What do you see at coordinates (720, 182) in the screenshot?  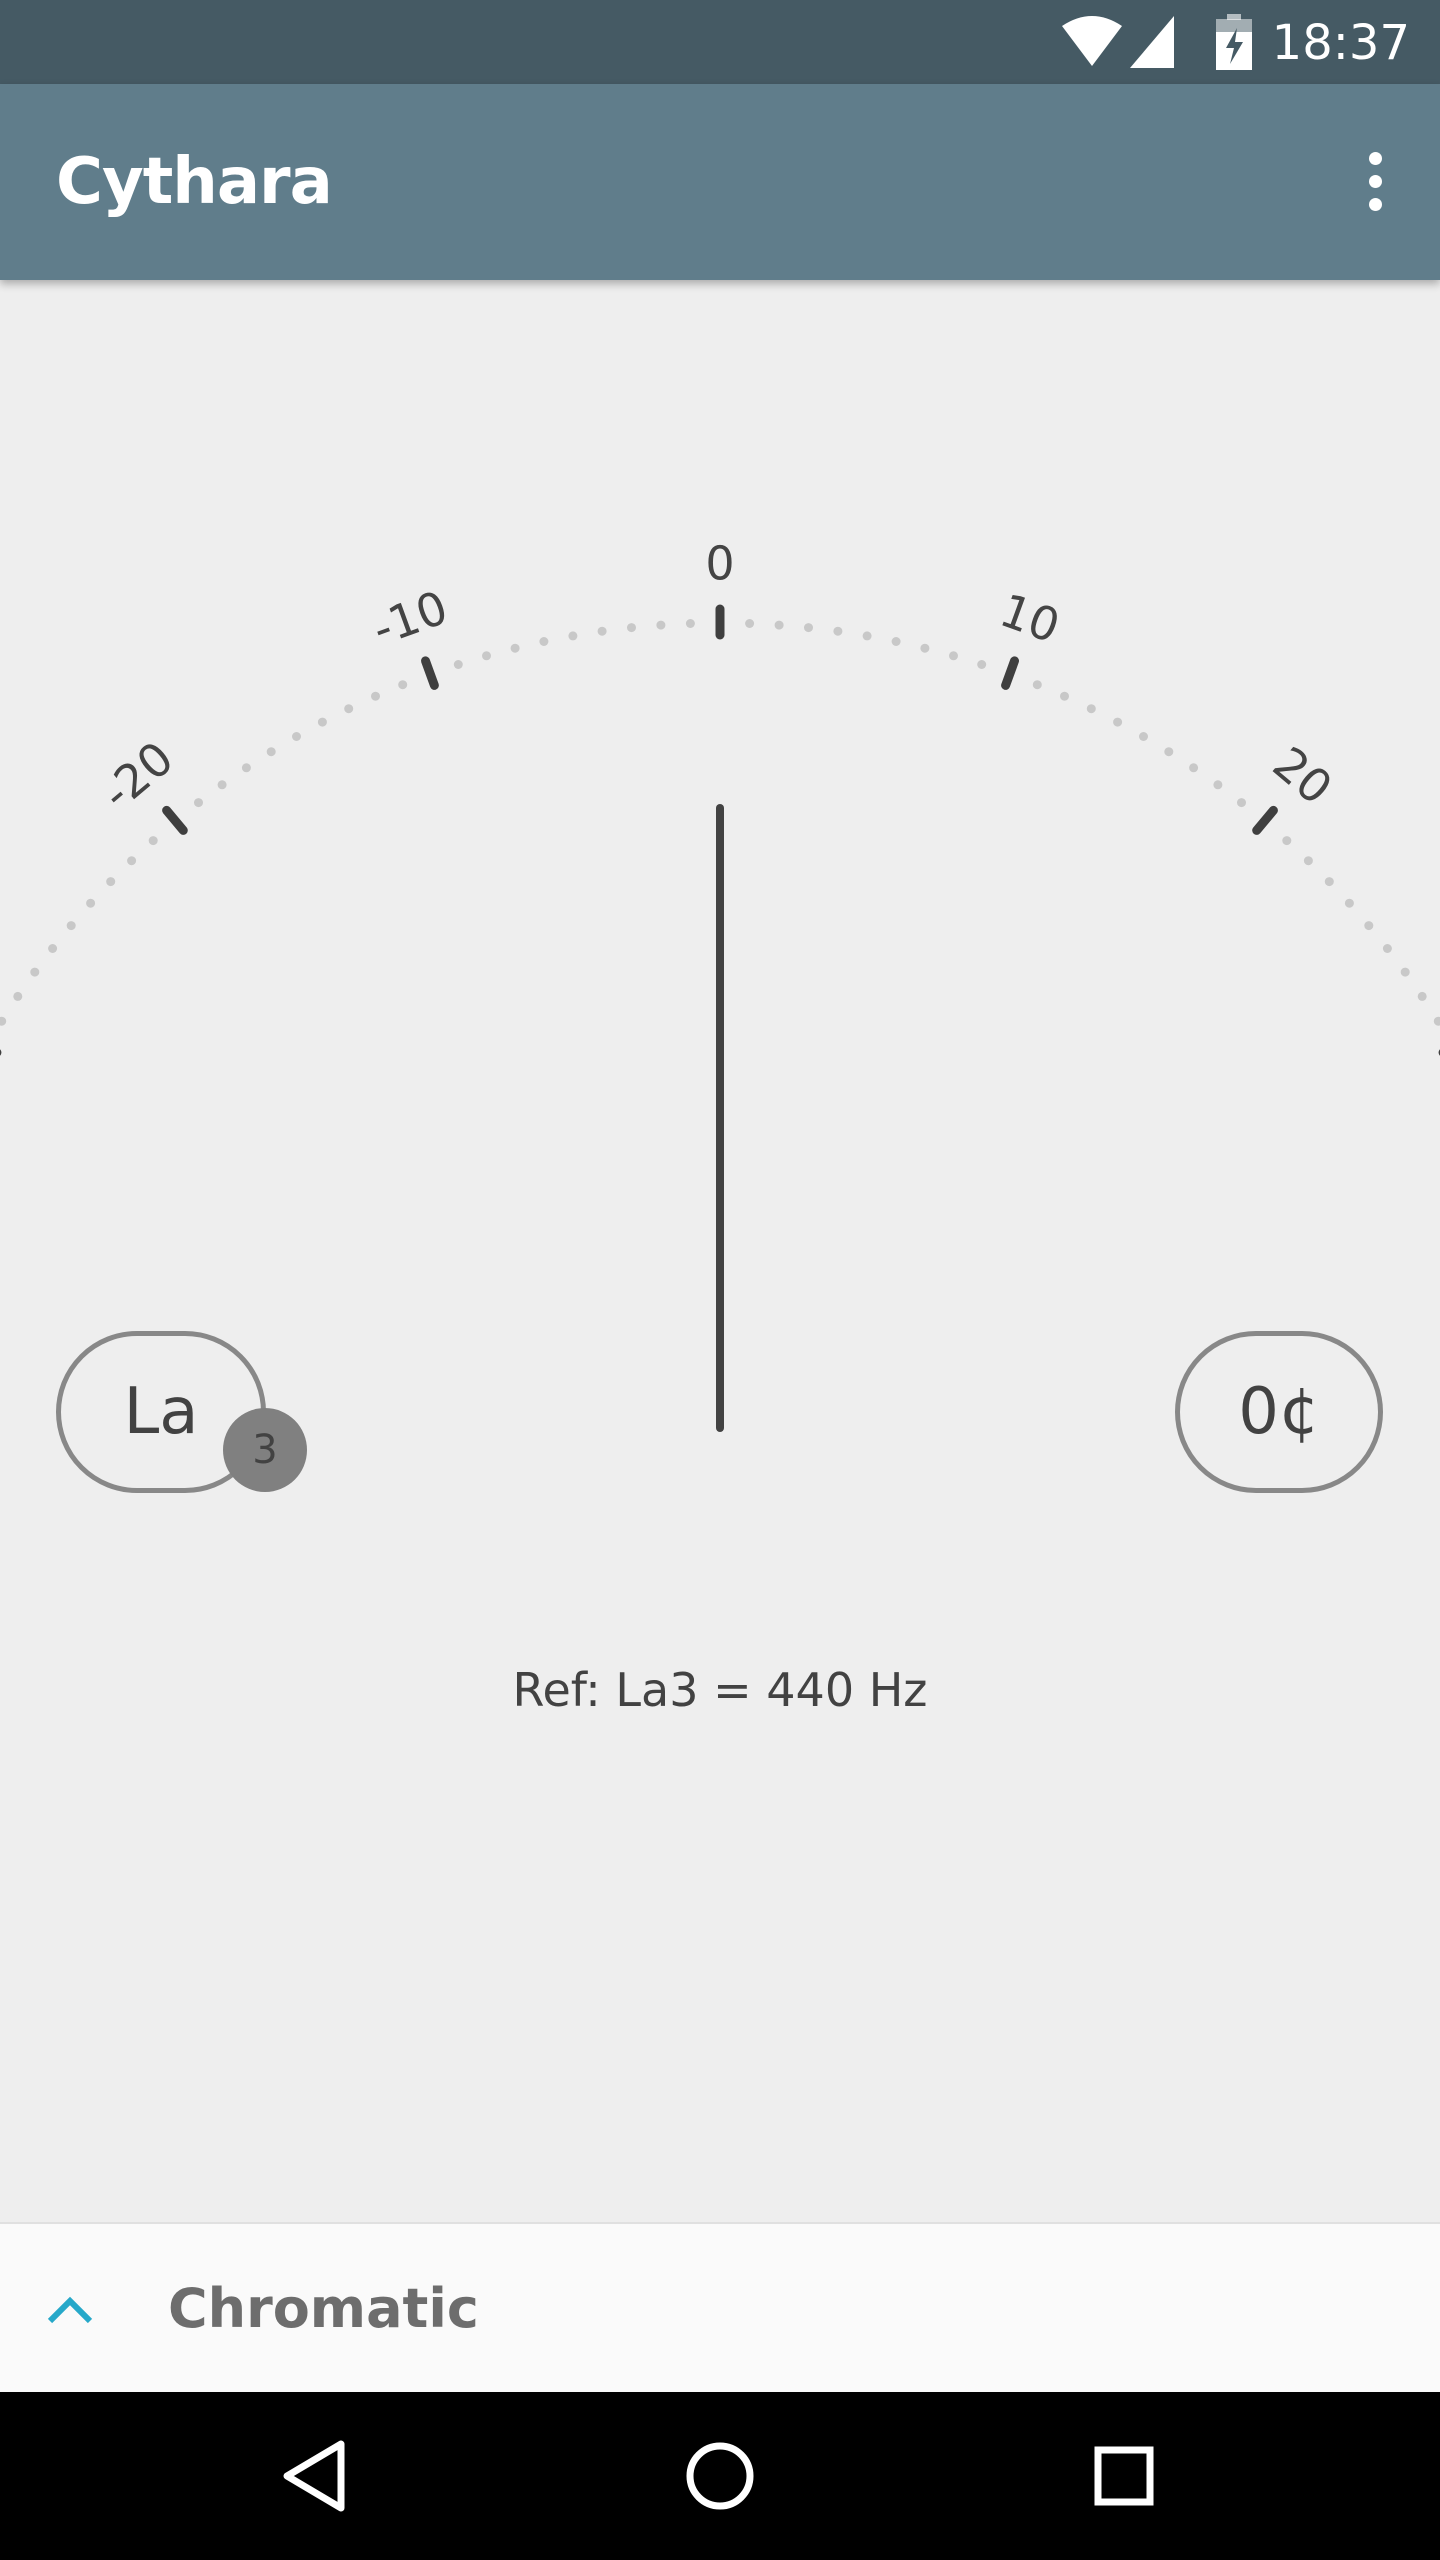 I see `app-bar: Cythara` at bounding box center [720, 182].